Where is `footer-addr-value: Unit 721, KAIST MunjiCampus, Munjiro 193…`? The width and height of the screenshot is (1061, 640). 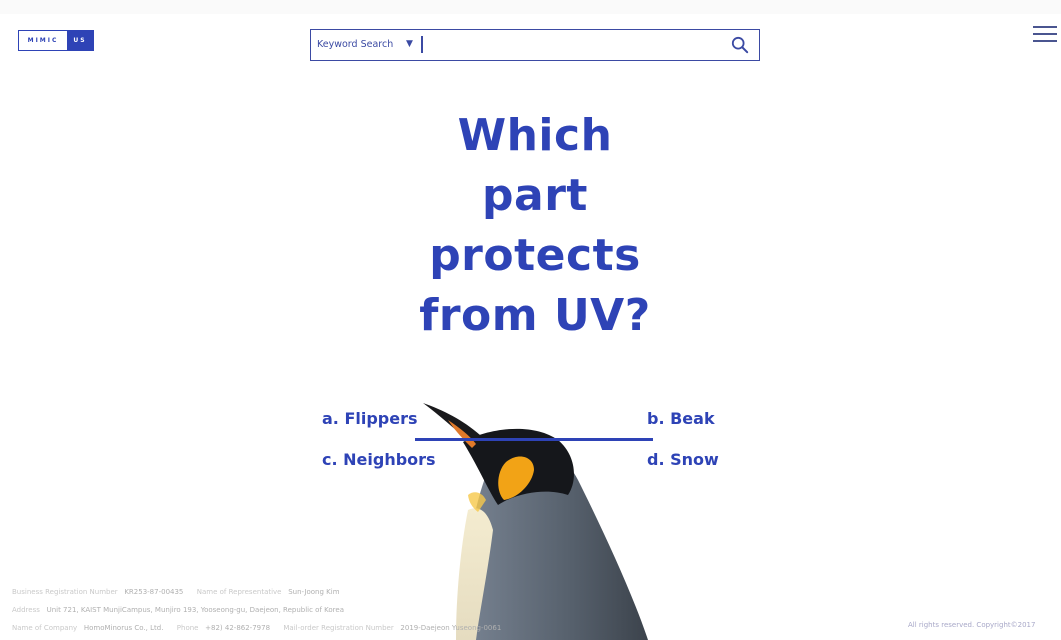 footer-addr-value: Unit 721, KAIST MunjiCampus, Munjiro 193… is located at coordinates (195, 610).